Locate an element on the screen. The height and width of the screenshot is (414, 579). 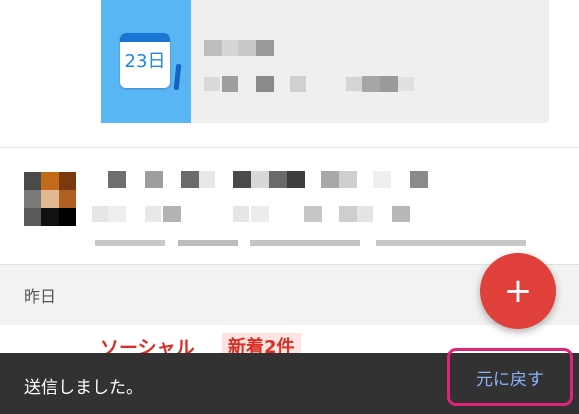
avatar is located at coordinates (50, 199).